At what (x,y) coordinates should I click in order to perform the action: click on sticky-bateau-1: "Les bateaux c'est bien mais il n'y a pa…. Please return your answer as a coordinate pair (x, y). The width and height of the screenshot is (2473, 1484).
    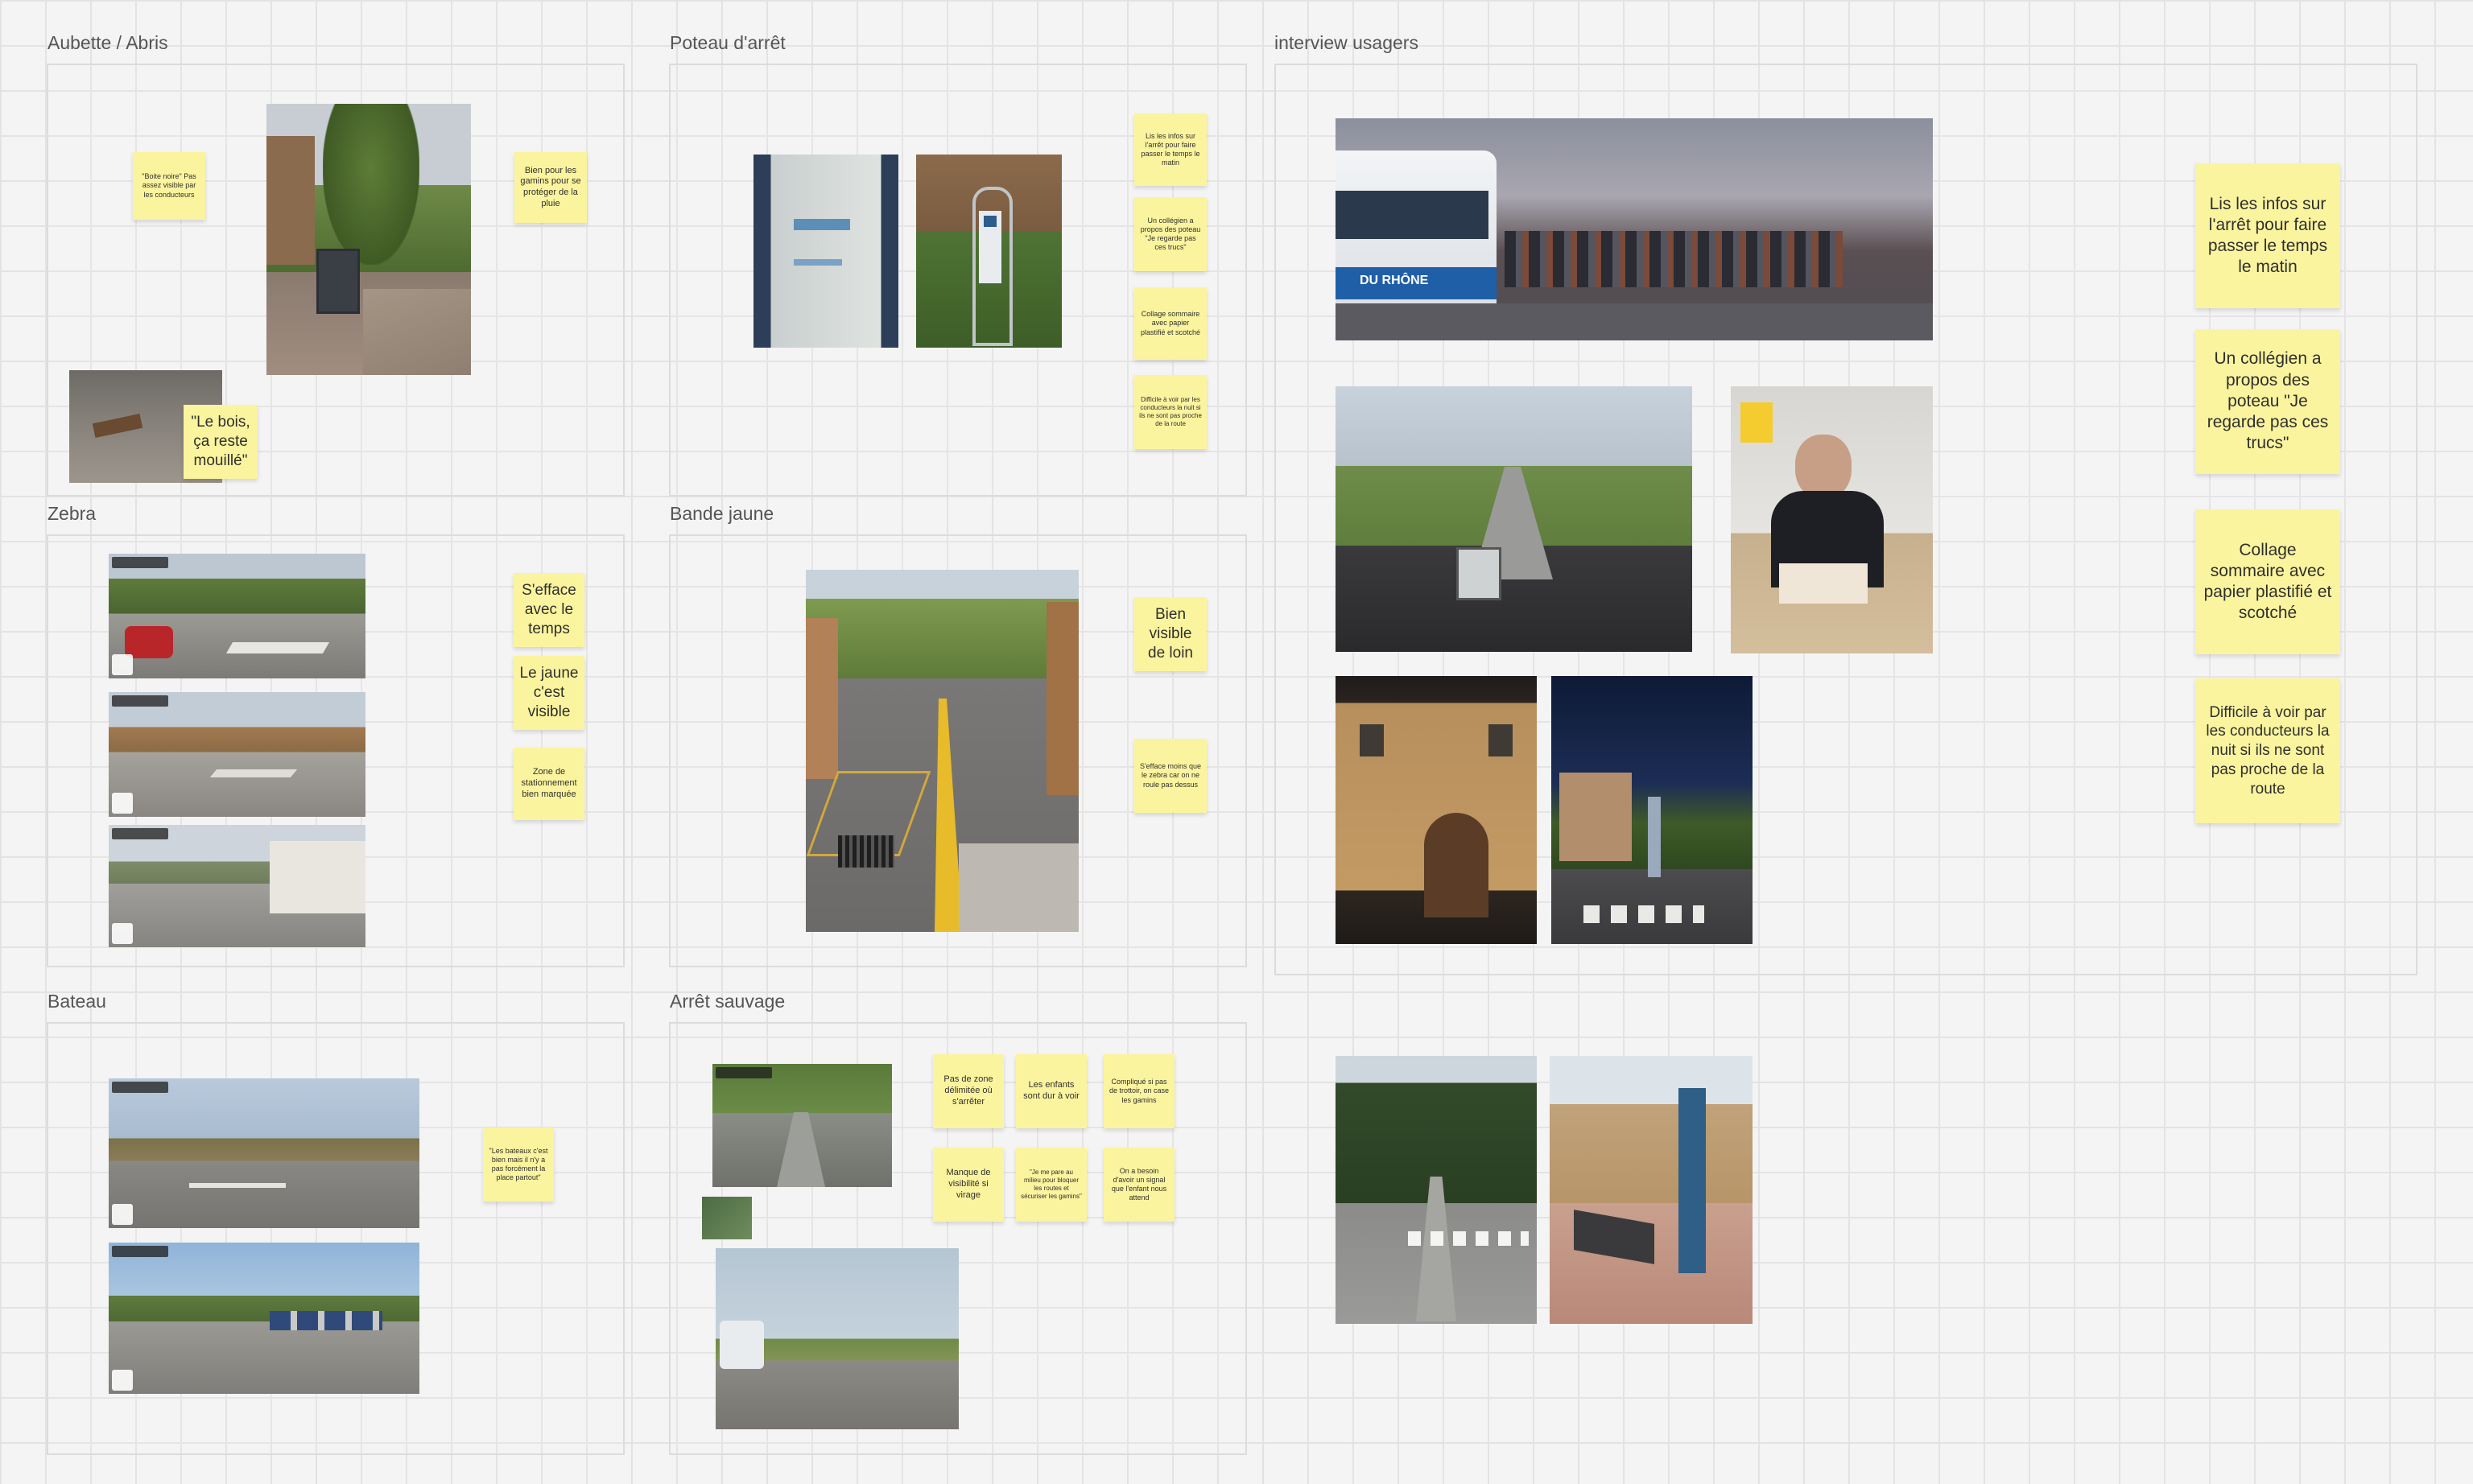
    Looking at the image, I should click on (518, 1165).